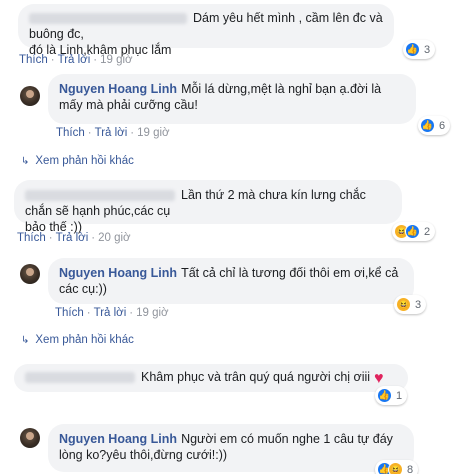  Describe the element at coordinates (290, 273) in the screenshot. I see `comment-text: Tất cả chỉ là tương đối thôi em ơi,kể cả` at that location.